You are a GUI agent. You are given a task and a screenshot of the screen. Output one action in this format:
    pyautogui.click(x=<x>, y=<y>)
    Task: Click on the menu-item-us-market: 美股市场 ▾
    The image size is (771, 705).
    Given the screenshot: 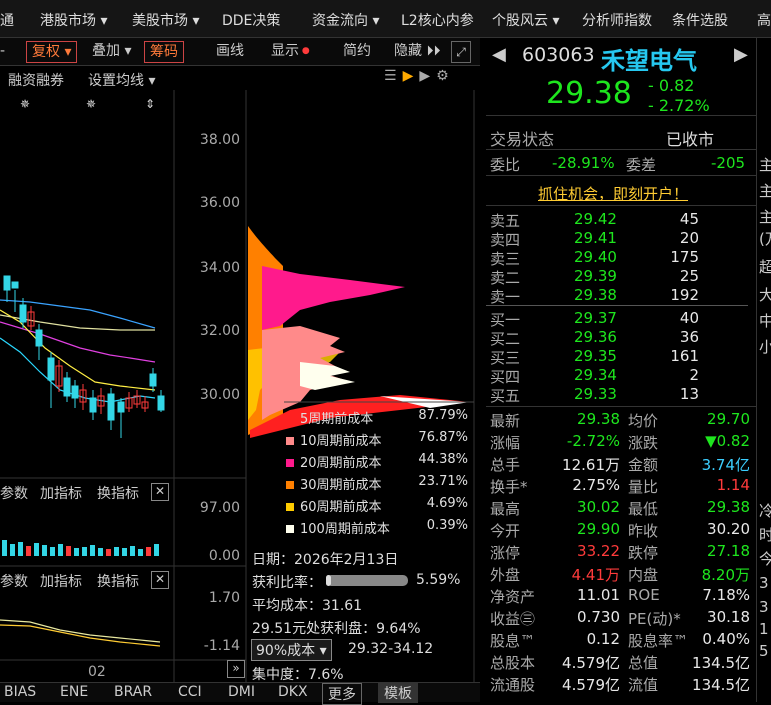 What is the action you would take?
    pyautogui.click(x=165, y=20)
    